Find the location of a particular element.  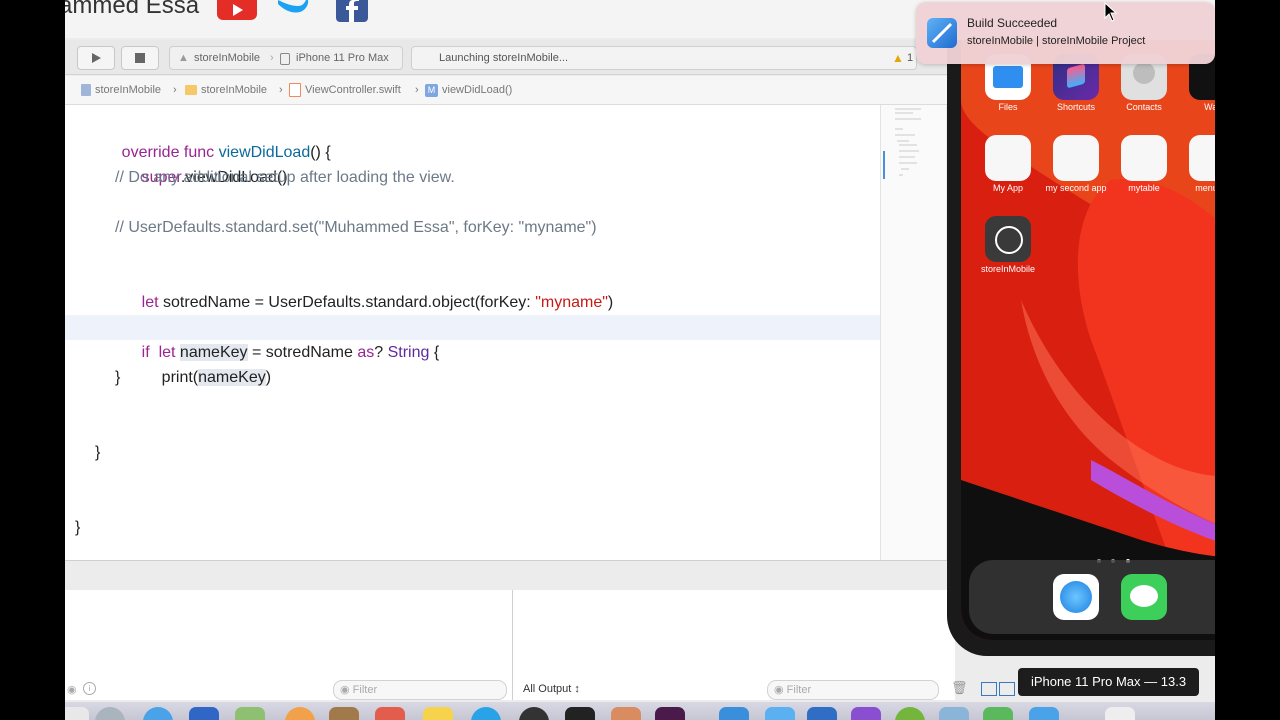

author-name: ammed Essa is located at coordinates (132, 9).